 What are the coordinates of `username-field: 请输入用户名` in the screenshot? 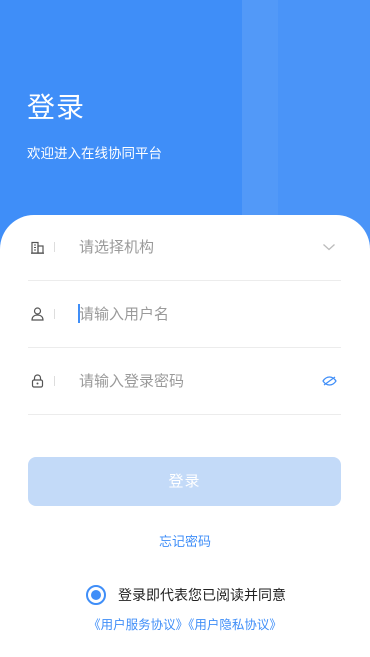 It's located at (184, 315).